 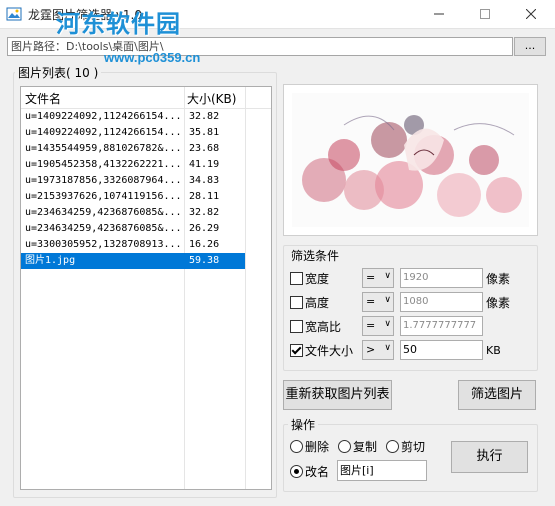 I want to click on minimize-icon, so click(x=439, y=14).